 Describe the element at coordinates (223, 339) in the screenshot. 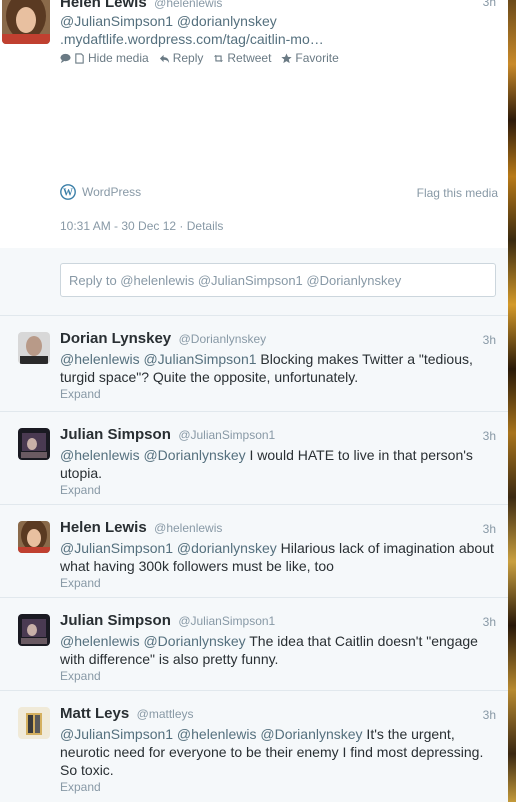

I see `author-handle: @Dorianlynskey` at that location.